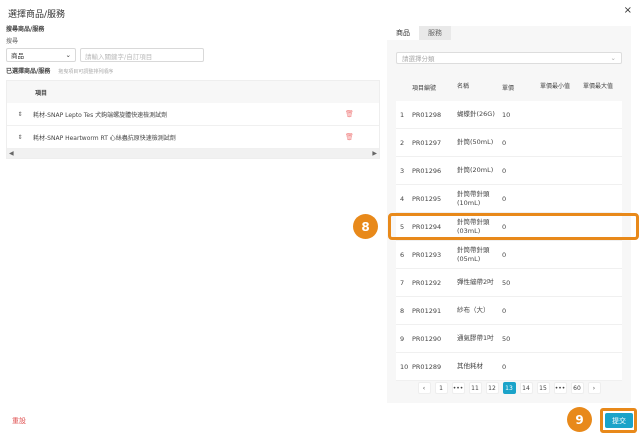 The height and width of the screenshot is (443, 640). I want to click on table-row: 8 PR01291 紗布（大） 0, so click(509, 311).